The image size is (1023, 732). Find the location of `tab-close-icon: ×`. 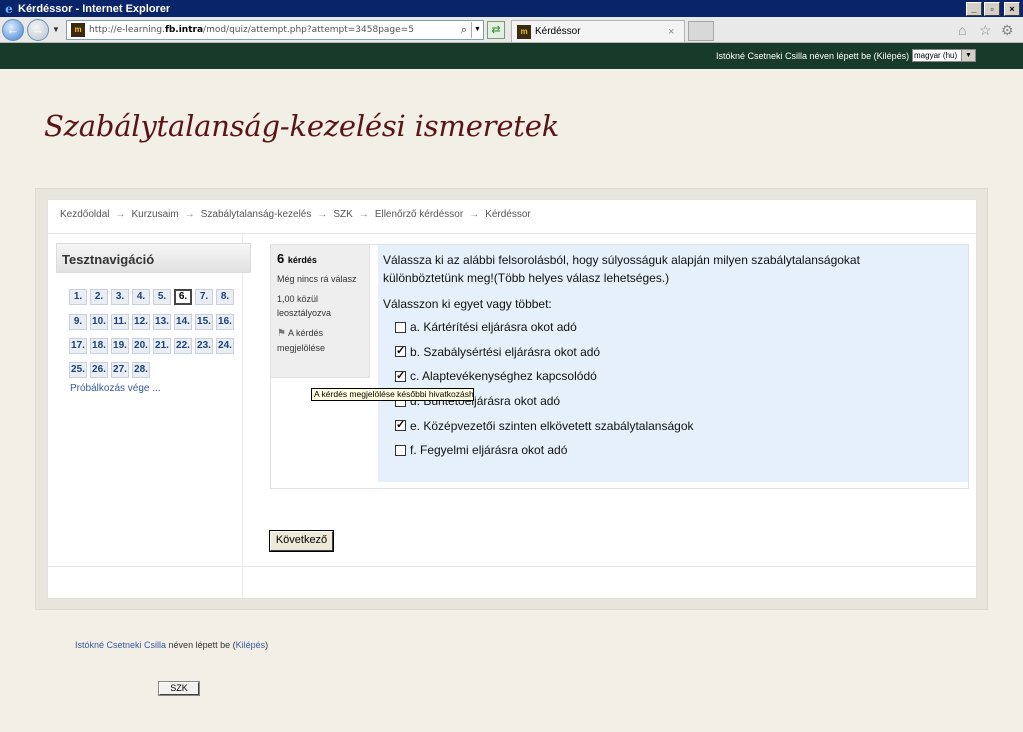

tab-close-icon: × is located at coordinates (676, 32).